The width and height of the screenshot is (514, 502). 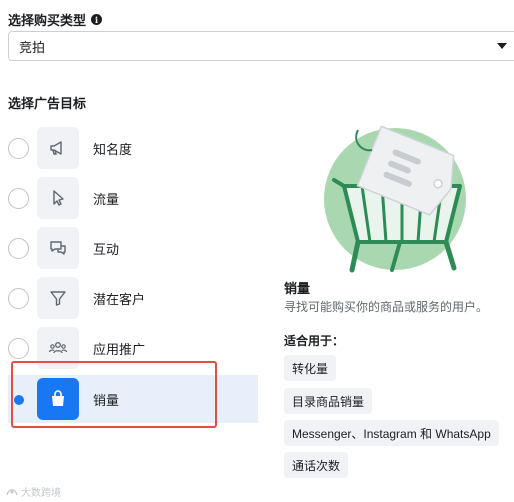 What do you see at coordinates (106, 249) in the screenshot?
I see `option-label: 互动` at bounding box center [106, 249].